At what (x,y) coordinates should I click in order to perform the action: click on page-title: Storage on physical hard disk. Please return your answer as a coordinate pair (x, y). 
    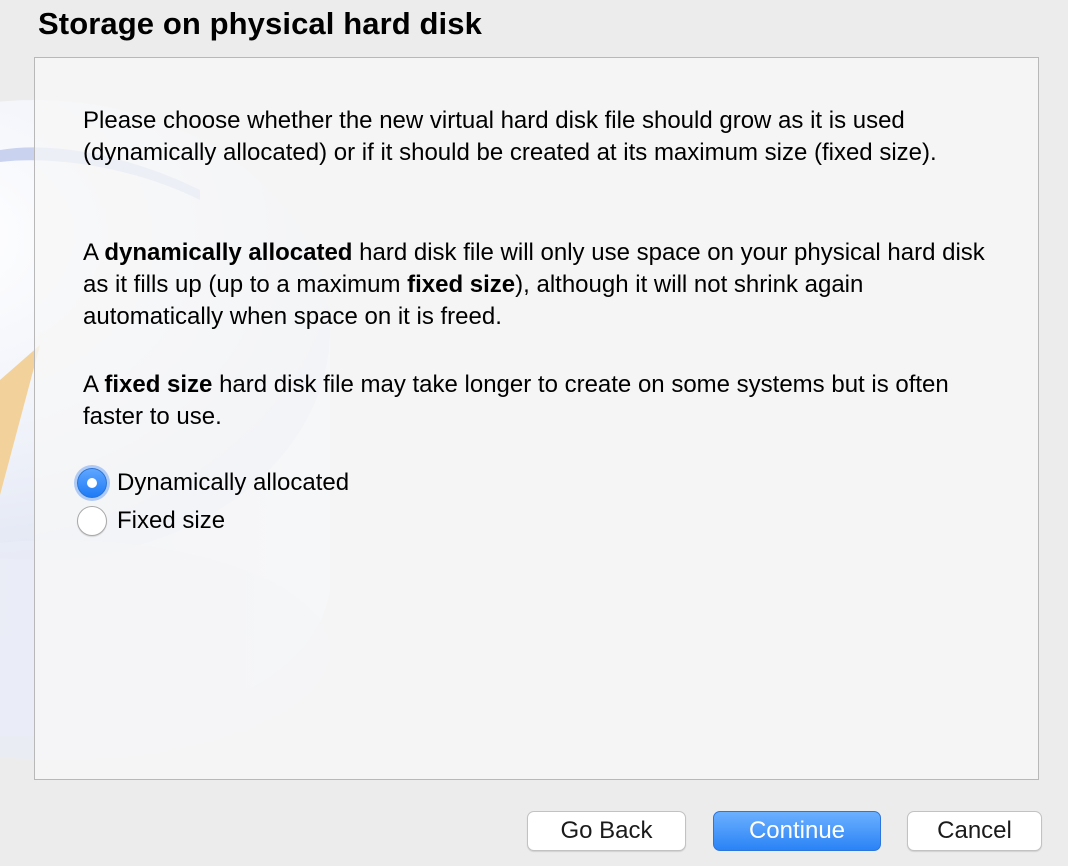
    Looking at the image, I should click on (260, 23).